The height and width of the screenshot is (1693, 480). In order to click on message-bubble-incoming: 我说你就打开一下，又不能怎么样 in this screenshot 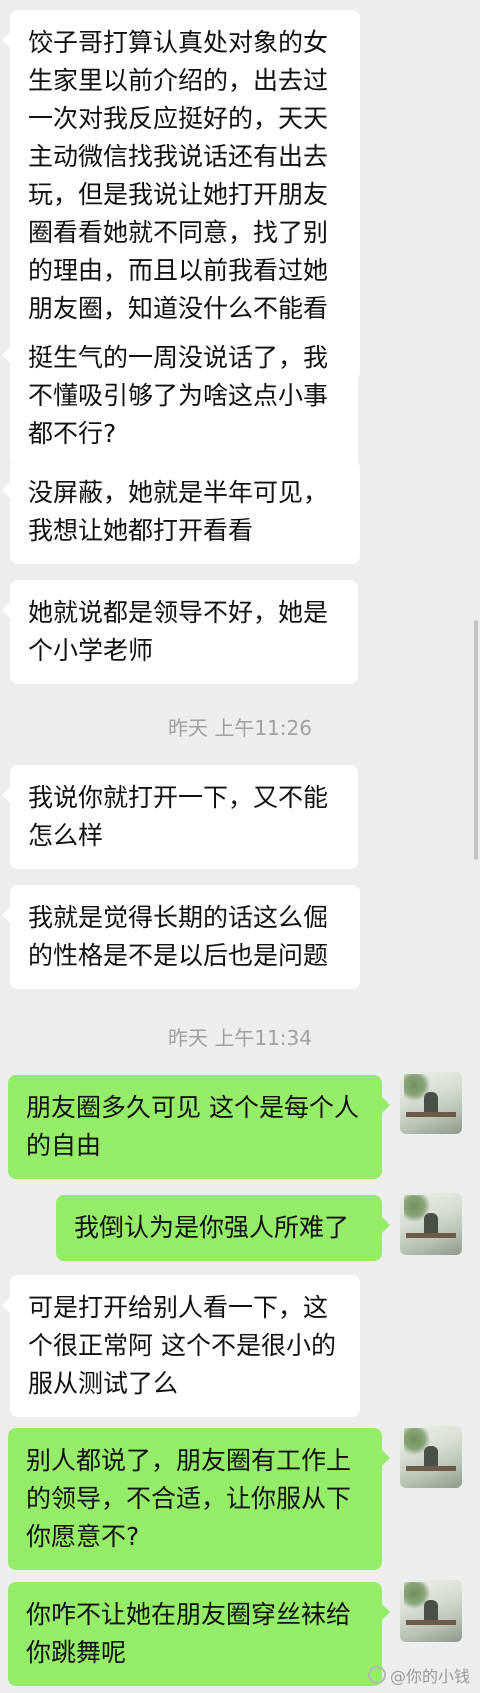, I will do `click(180, 817)`.